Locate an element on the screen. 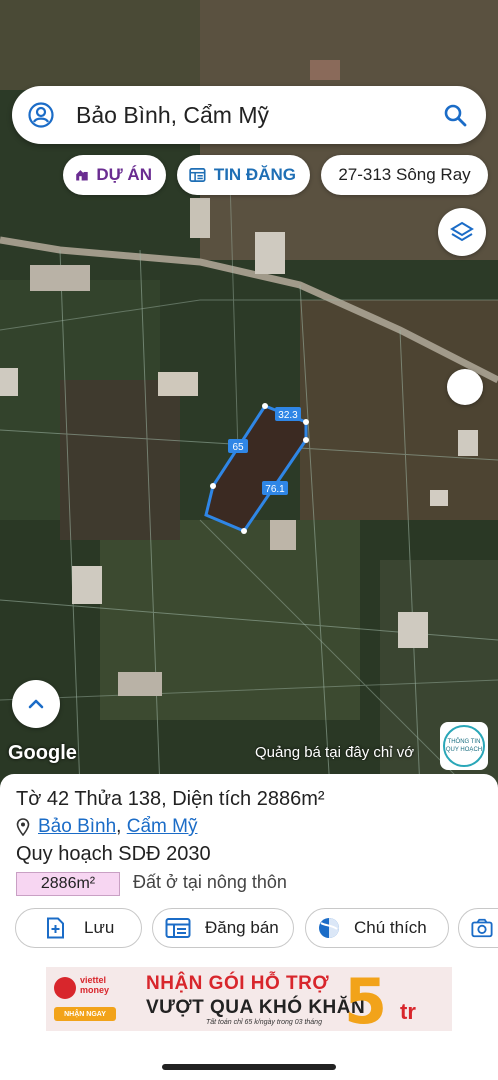  search-query: Bảo Bình, Cẩm Mỹ is located at coordinates (259, 115).